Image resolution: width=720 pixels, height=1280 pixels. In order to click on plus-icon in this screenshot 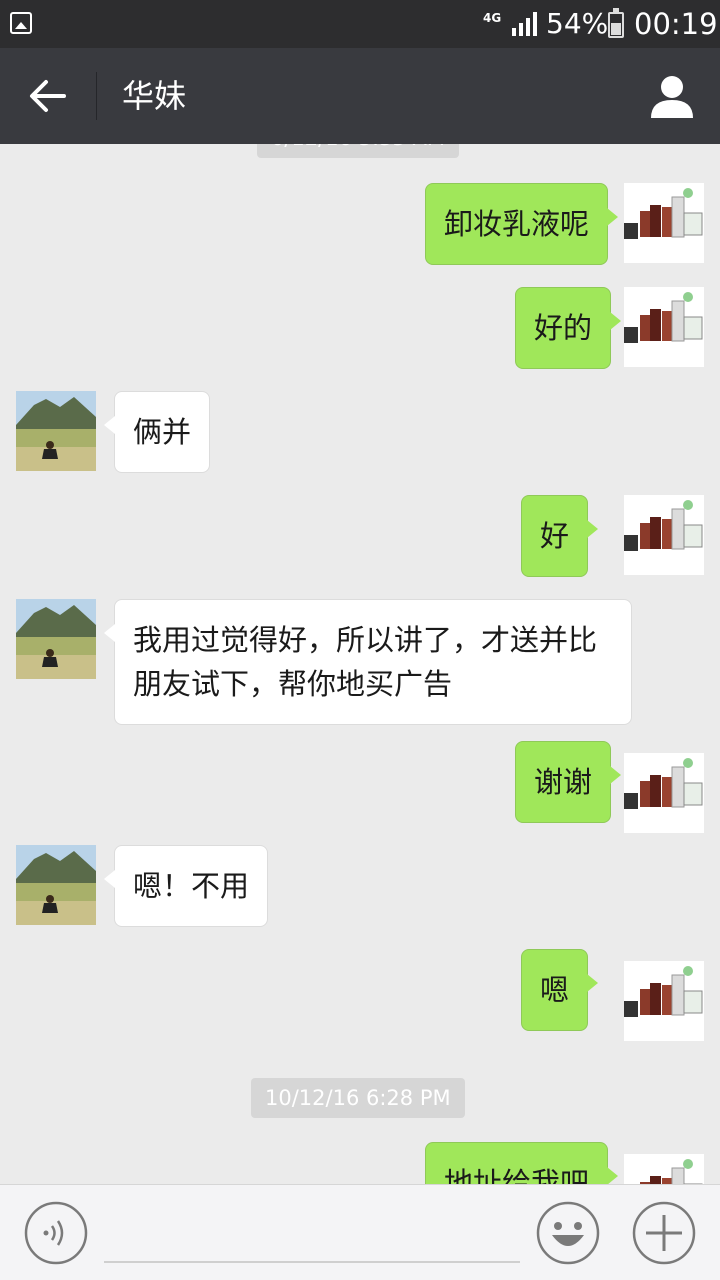, I will do `click(664, 1233)`.